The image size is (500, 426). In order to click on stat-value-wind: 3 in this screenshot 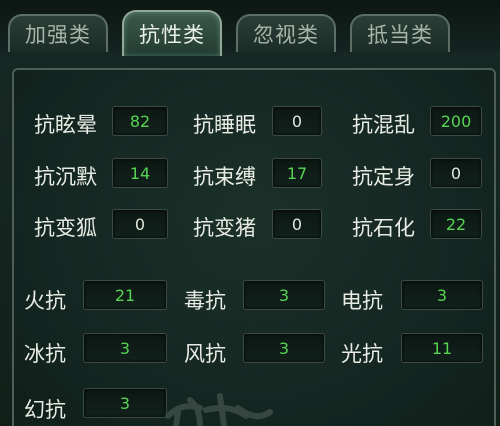, I will do `click(284, 348)`.